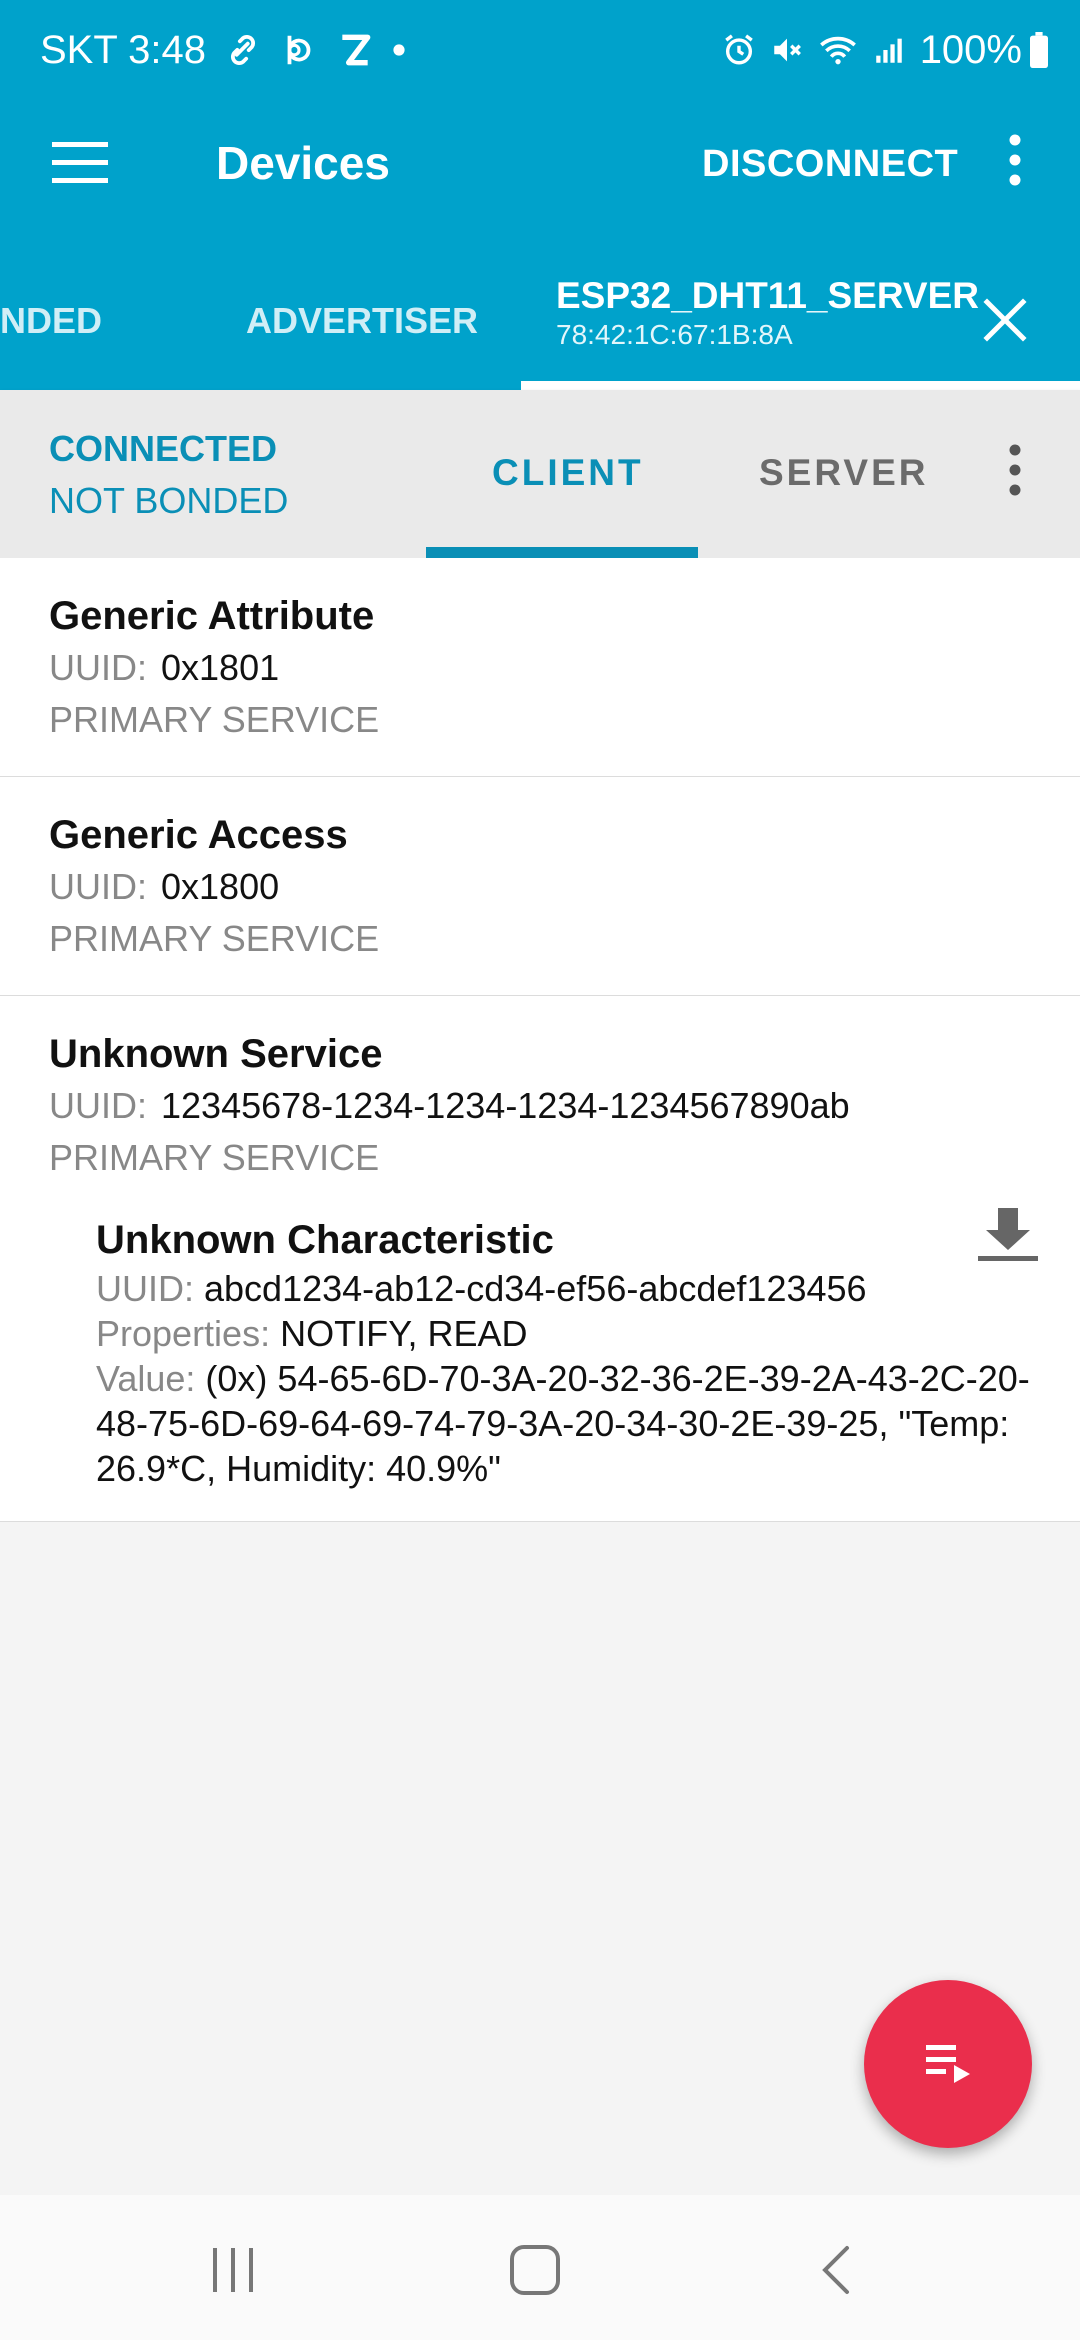 The width and height of the screenshot is (1080, 2340). I want to click on tab-client: CLIENT, so click(568, 473).